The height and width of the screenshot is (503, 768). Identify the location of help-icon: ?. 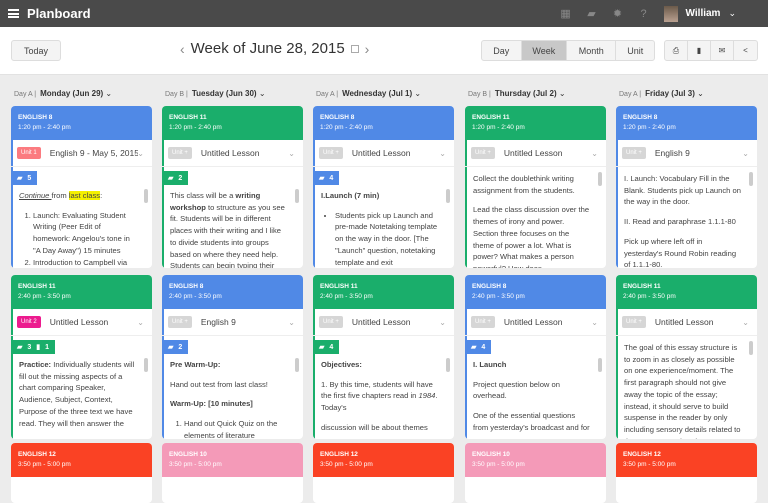
(644, 14).